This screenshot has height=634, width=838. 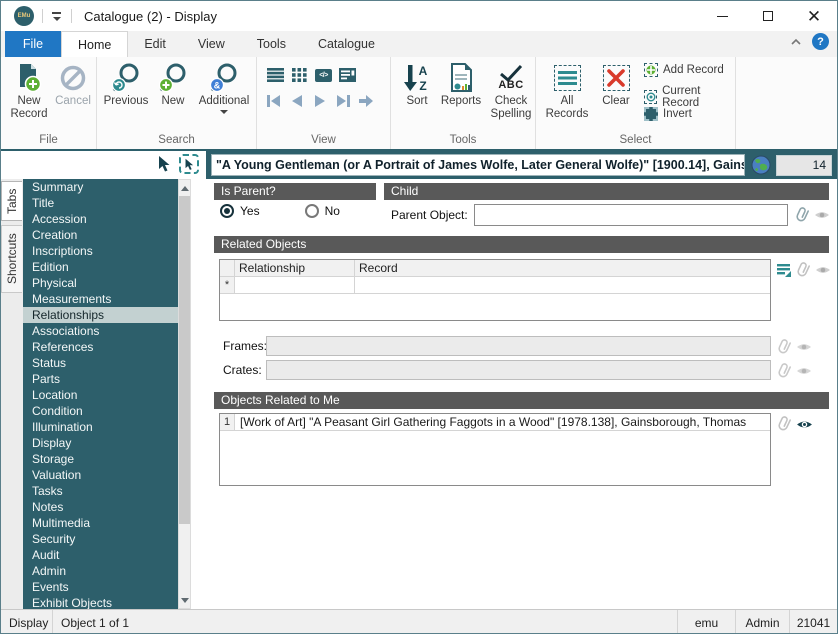 I want to click on select-cursor-icon, so click(x=164, y=164).